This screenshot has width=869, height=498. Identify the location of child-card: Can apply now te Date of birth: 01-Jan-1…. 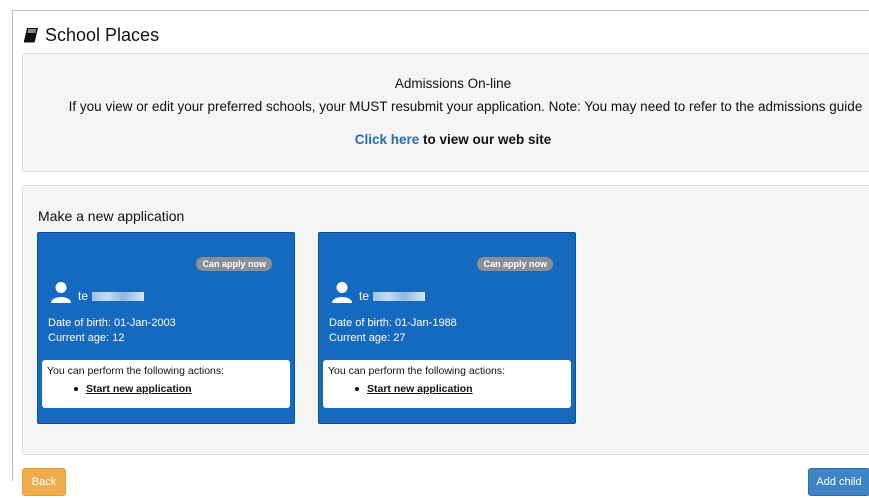
(447, 328).